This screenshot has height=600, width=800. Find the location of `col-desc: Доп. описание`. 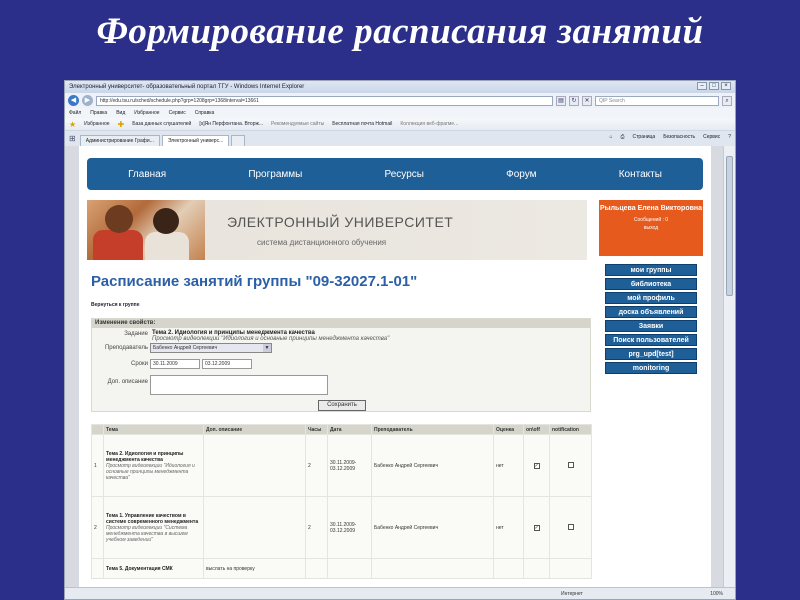

col-desc: Доп. описание is located at coordinates (254, 429).